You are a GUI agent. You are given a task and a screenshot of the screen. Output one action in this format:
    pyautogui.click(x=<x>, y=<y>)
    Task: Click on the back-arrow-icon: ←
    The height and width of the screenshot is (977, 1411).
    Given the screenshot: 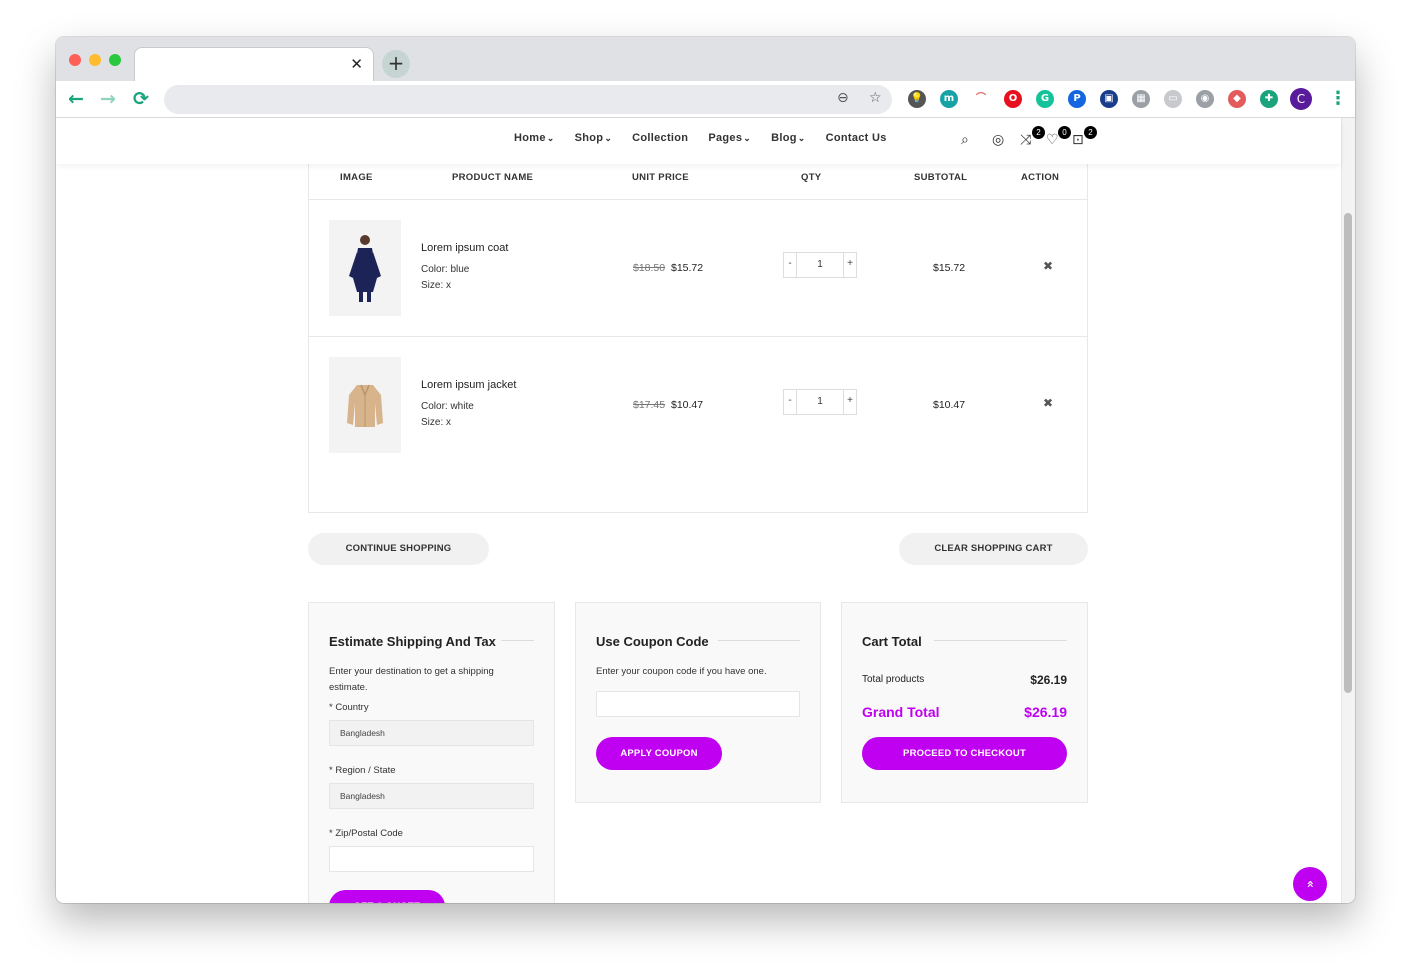 What is the action you would take?
    pyautogui.click(x=76, y=99)
    